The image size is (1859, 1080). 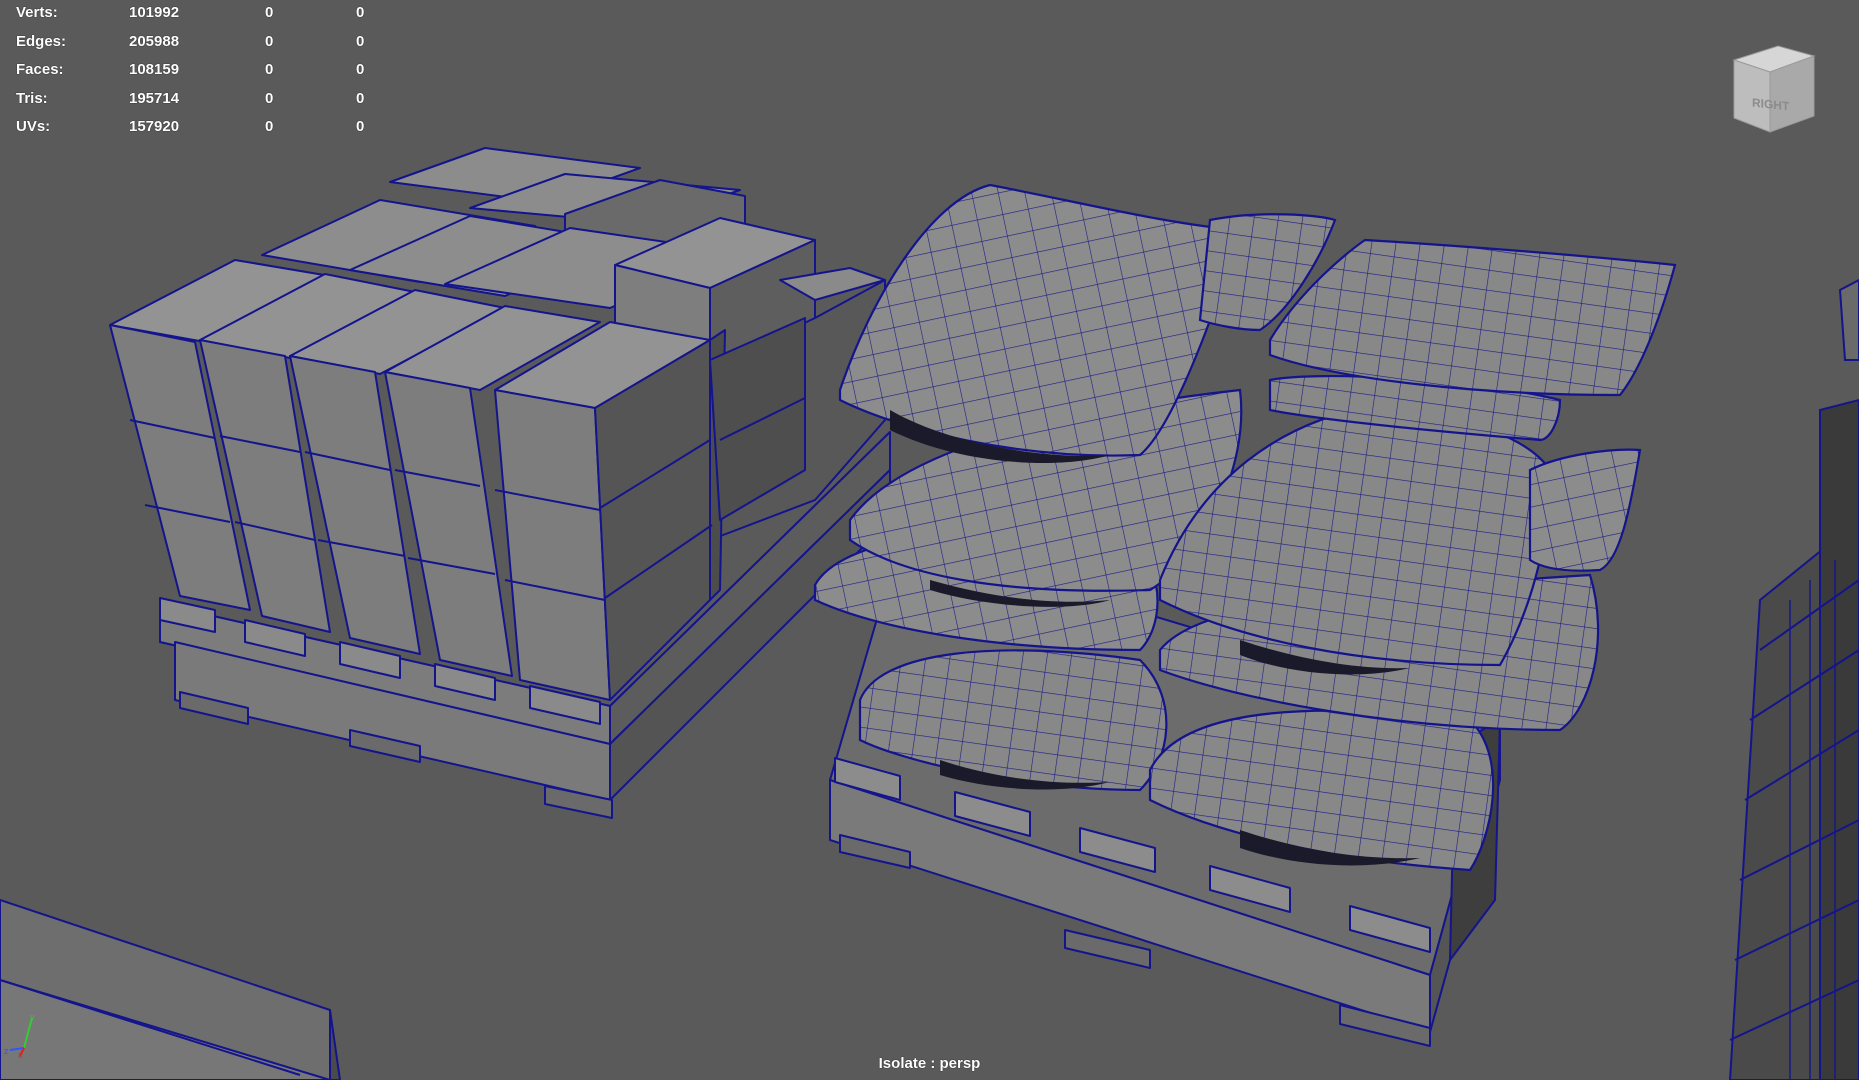 What do you see at coordinates (37, 12) in the screenshot?
I see `hud-label: Verts:` at bounding box center [37, 12].